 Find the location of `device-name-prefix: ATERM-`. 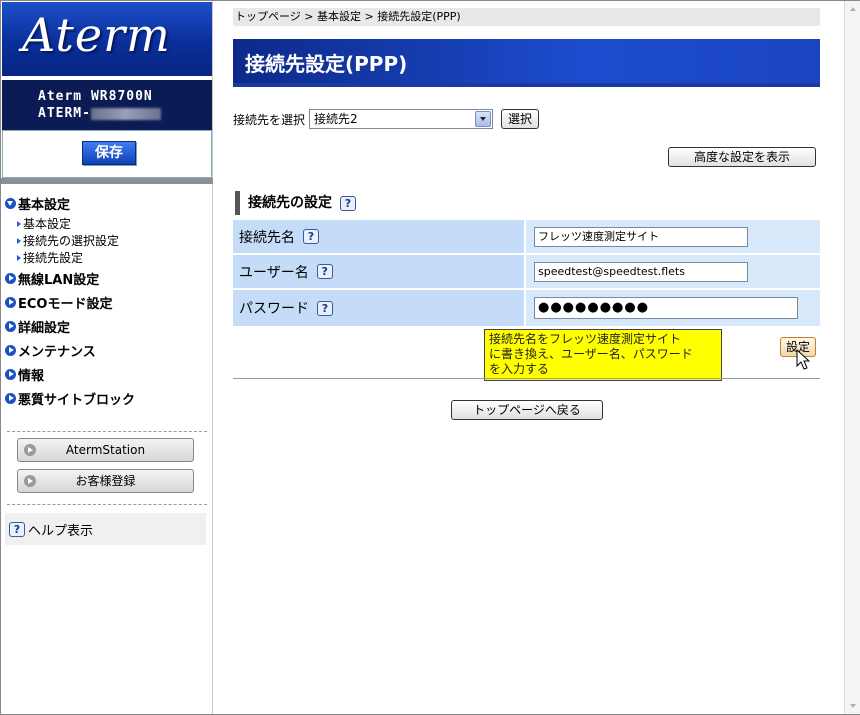

device-name-prefix: ATERM- is located at coordinates (64, 113).